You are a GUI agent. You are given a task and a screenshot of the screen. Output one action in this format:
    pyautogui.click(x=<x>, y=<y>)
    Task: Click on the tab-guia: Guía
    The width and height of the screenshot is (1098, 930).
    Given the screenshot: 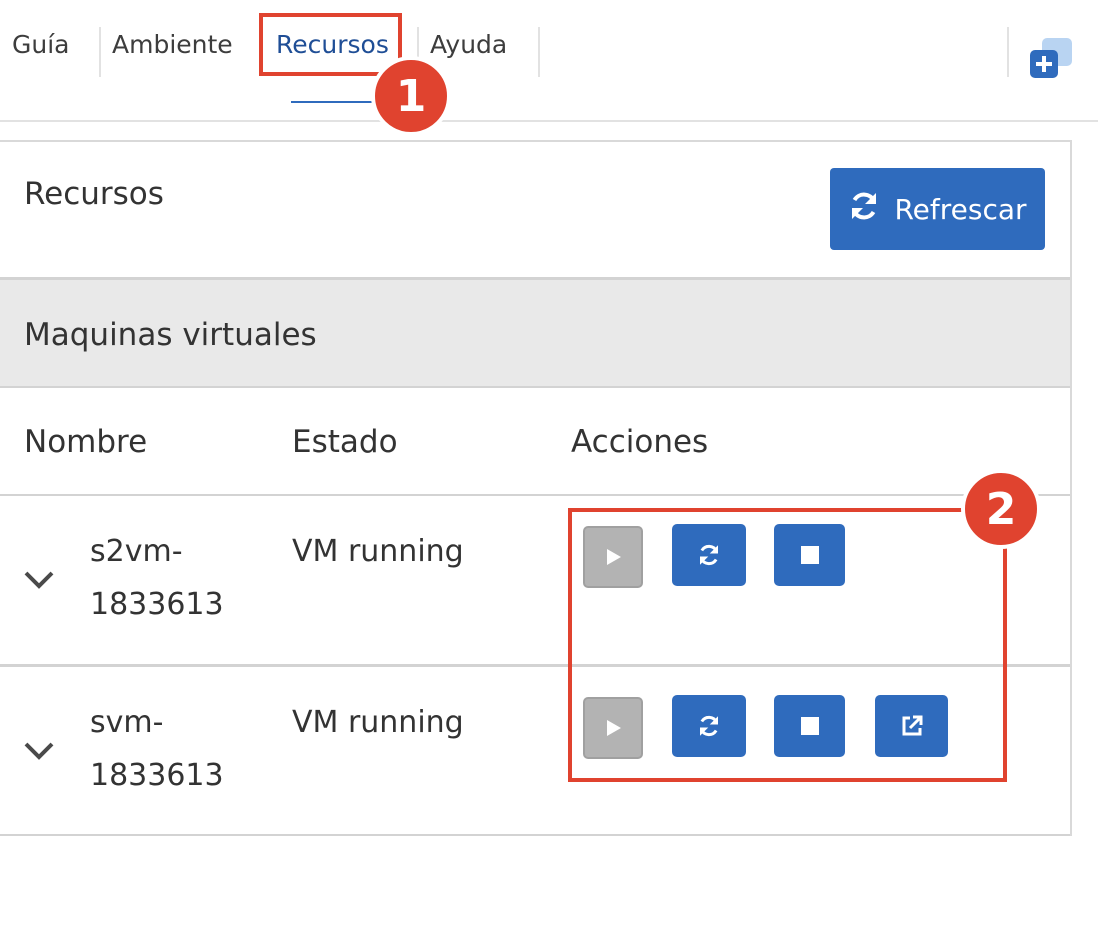 What is the action you would take?
    pyautogui.click(x=40, y=44)
    